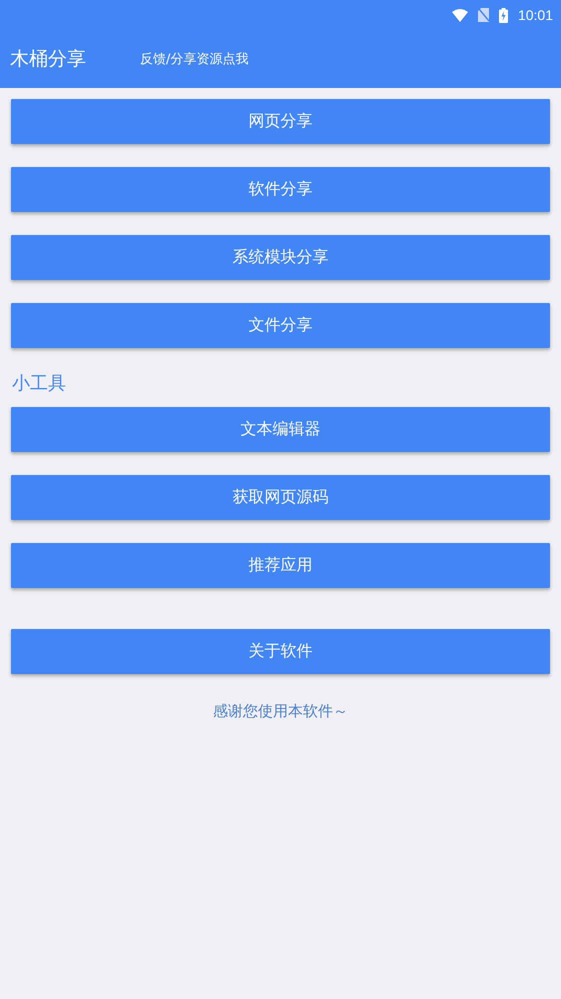  What do you see at coordinates (280, 189) in the screenshot?
I see `menu-button: 软件分享` at bounding box center [280, 189].